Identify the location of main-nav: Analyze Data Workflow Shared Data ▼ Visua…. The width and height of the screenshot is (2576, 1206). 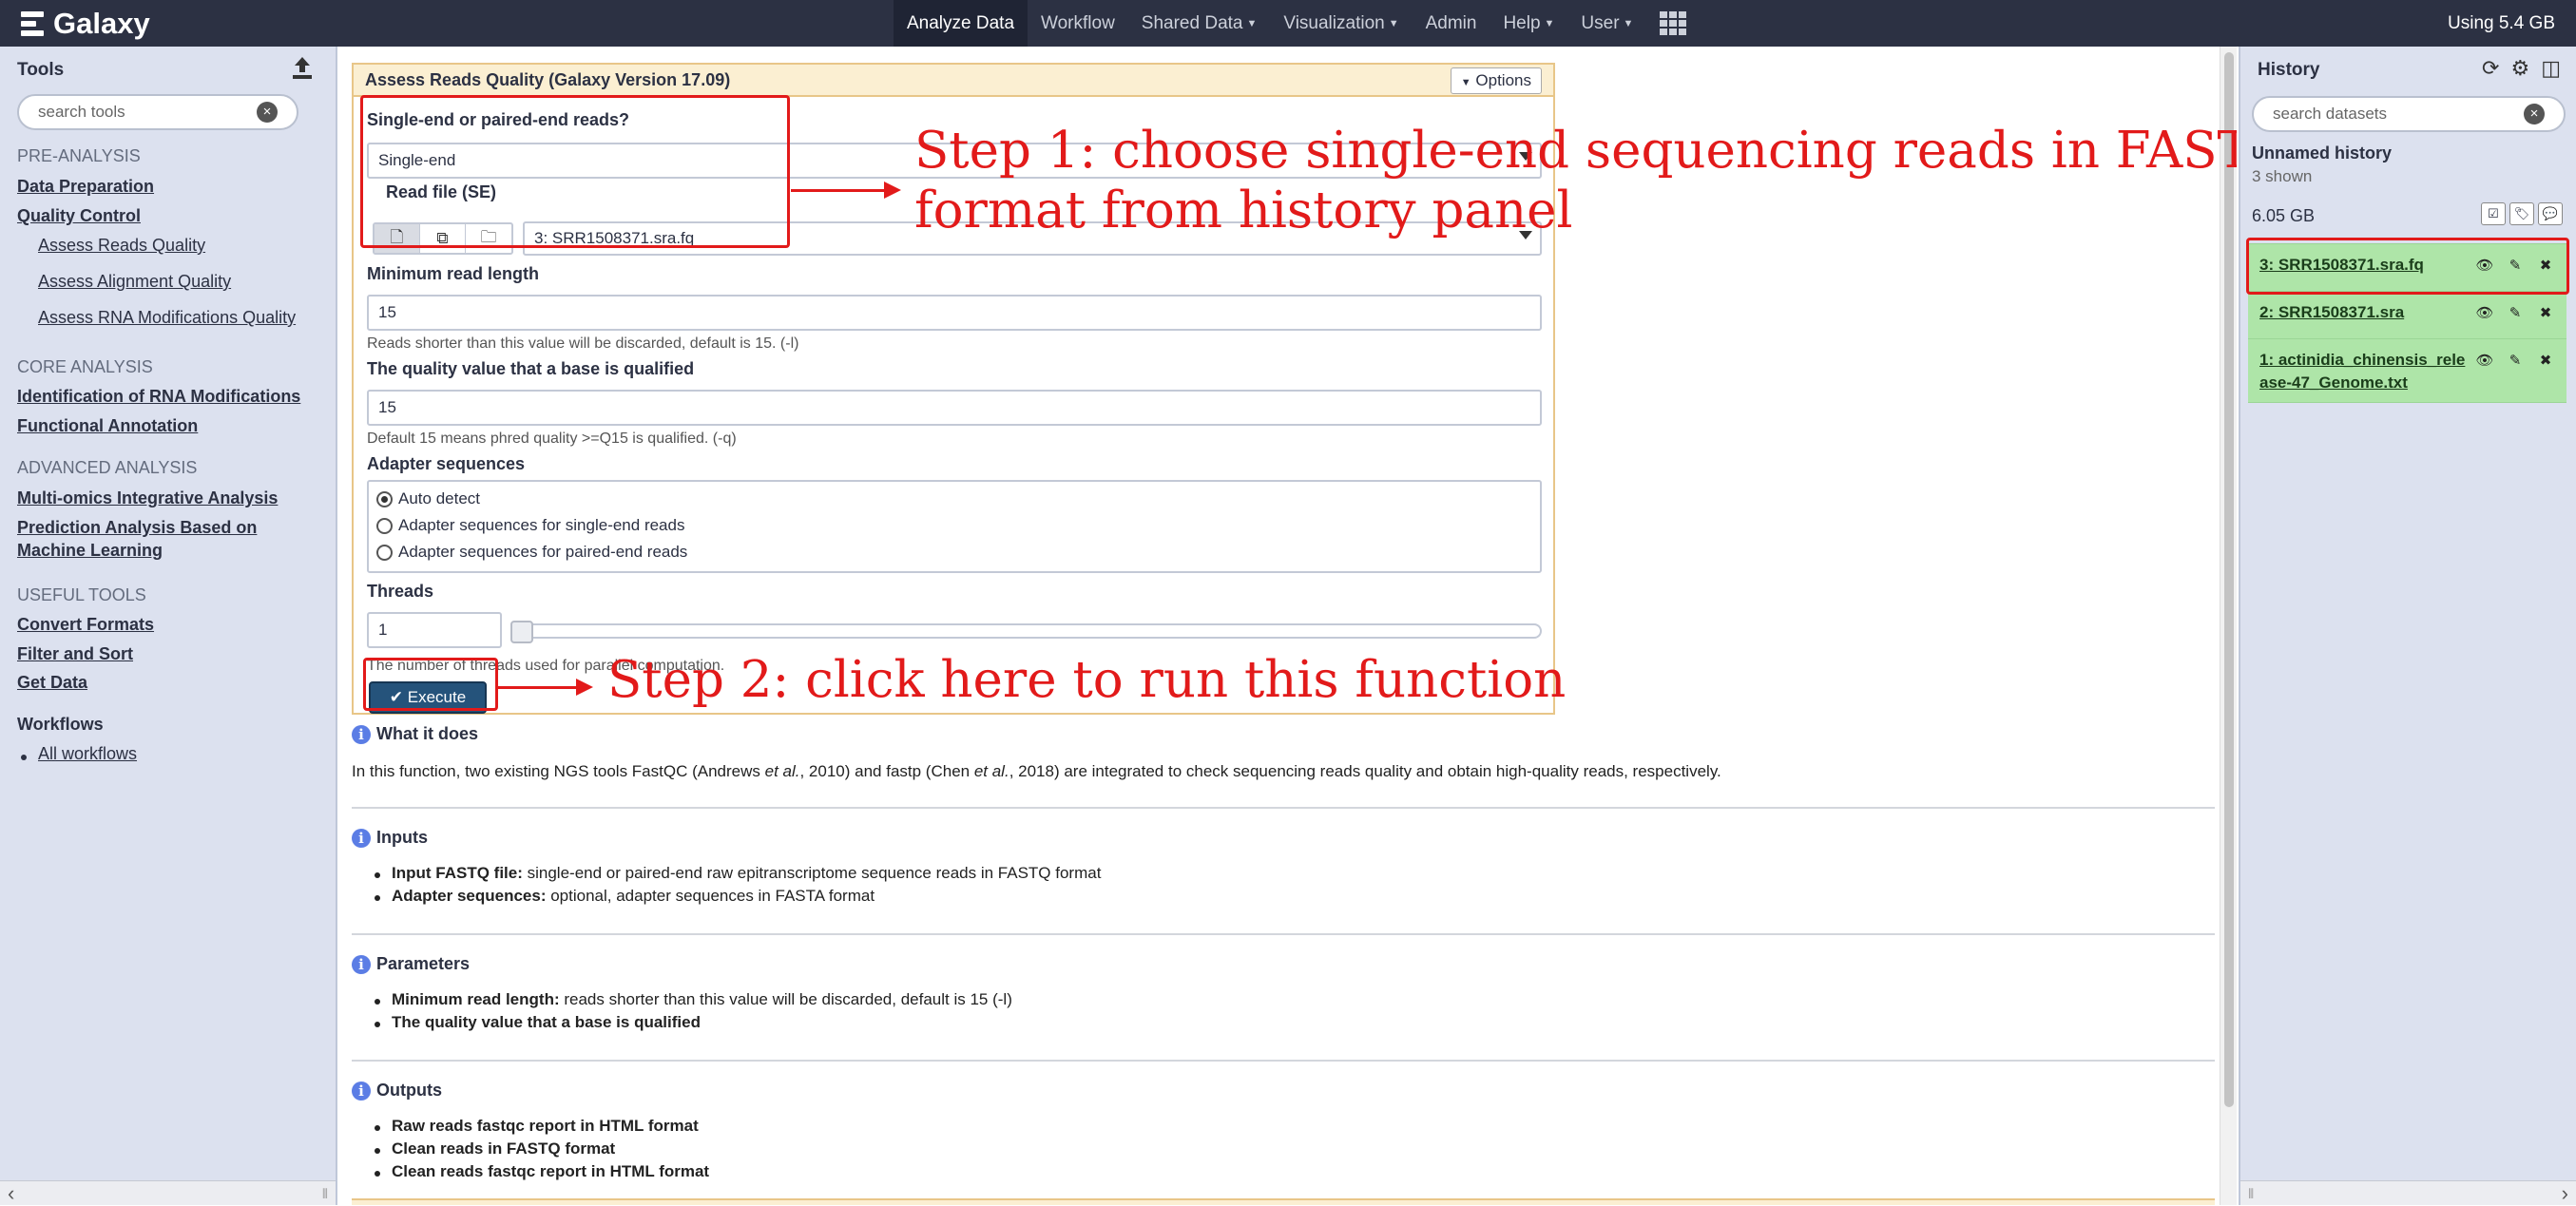
(1297, 24).